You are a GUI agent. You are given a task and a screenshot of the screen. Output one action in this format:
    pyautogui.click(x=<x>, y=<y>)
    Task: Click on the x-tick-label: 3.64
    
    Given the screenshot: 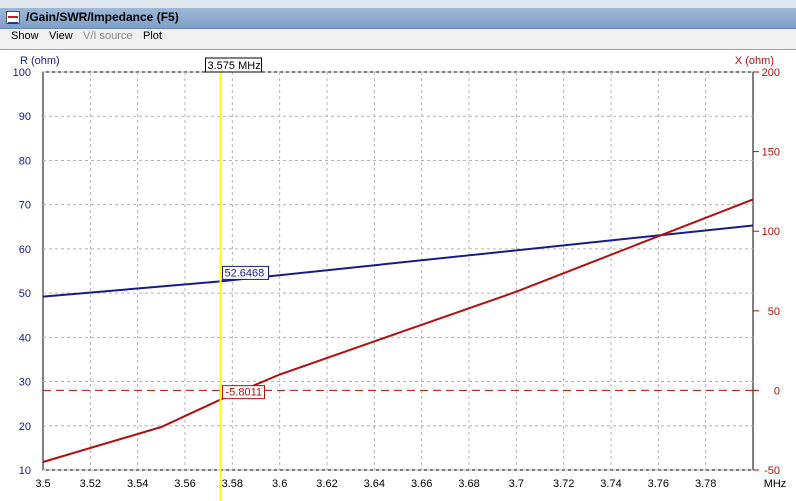 What is the action you would take?
    pyautogui.click(x=374, y=484)
    